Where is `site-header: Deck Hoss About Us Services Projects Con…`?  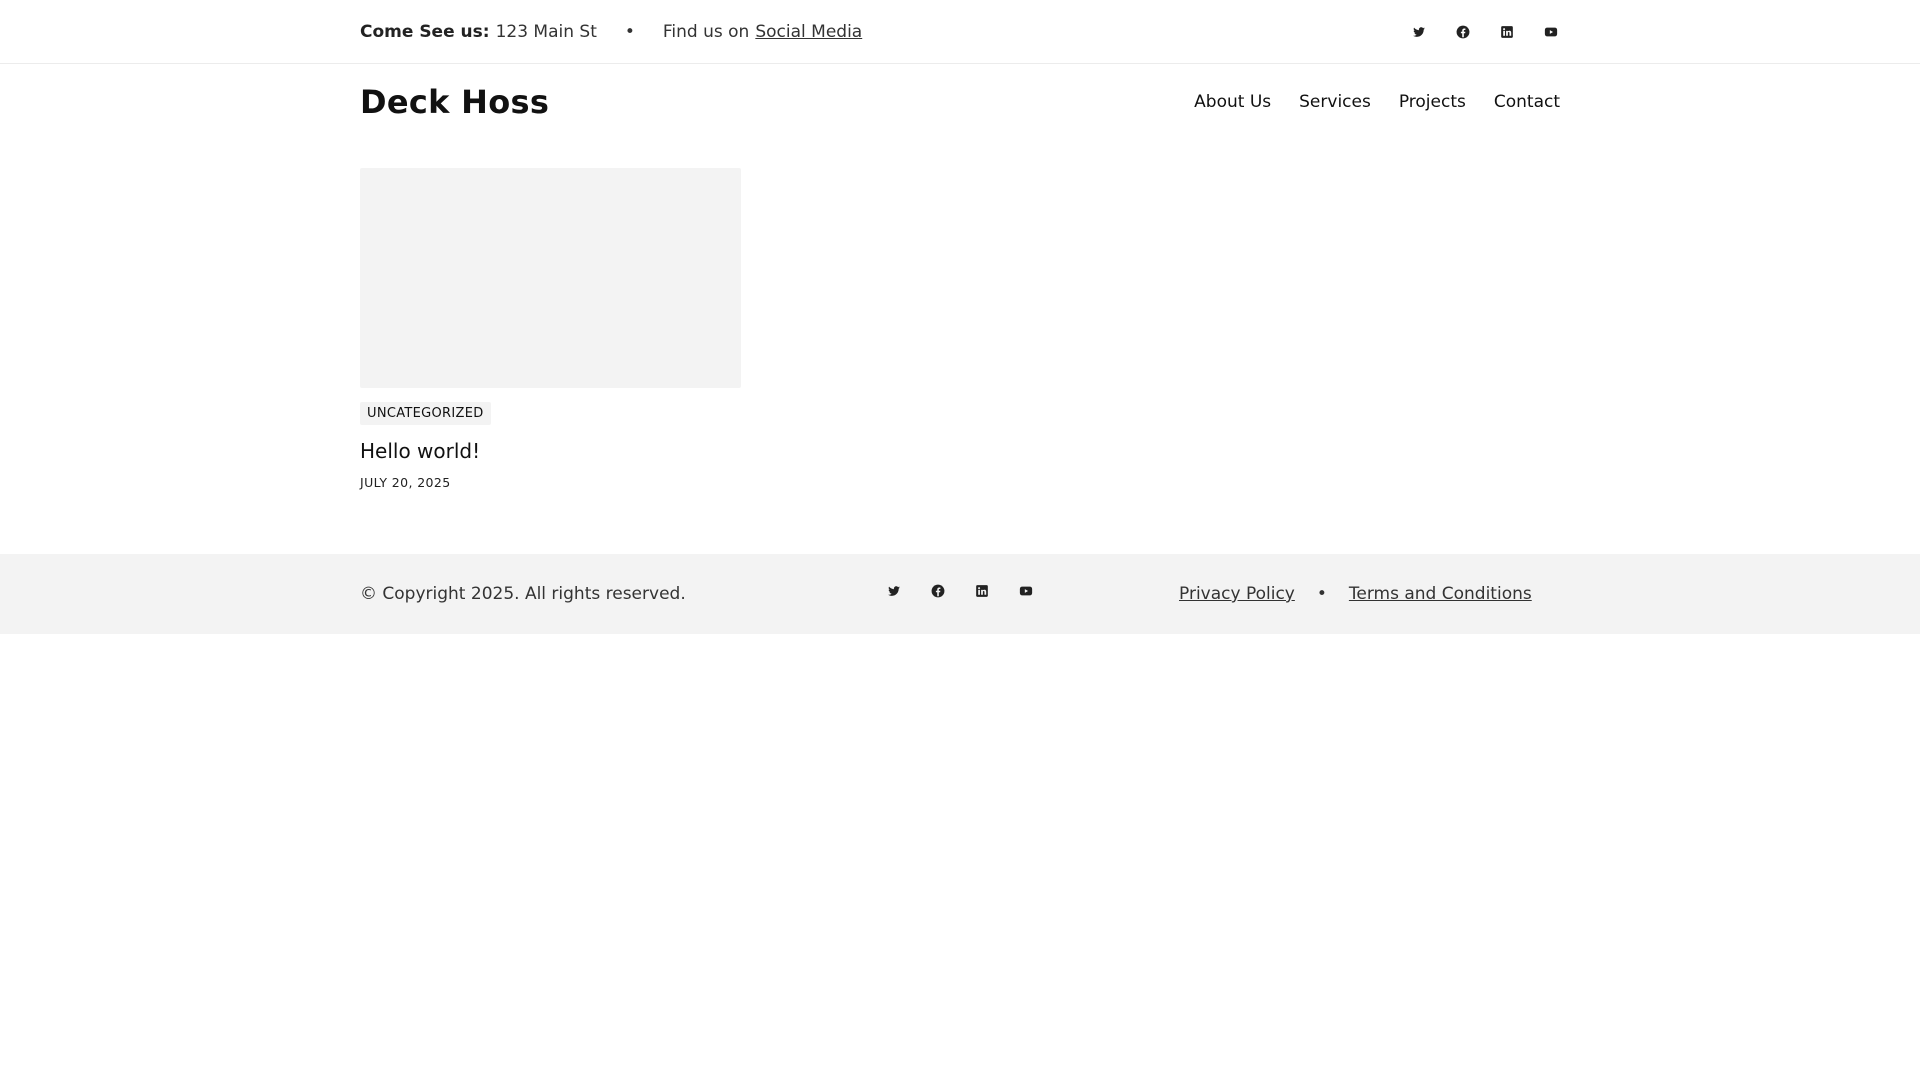 site-header: Deck Hoss About Us Services Projects Con… is located at coordinates (960, 102).